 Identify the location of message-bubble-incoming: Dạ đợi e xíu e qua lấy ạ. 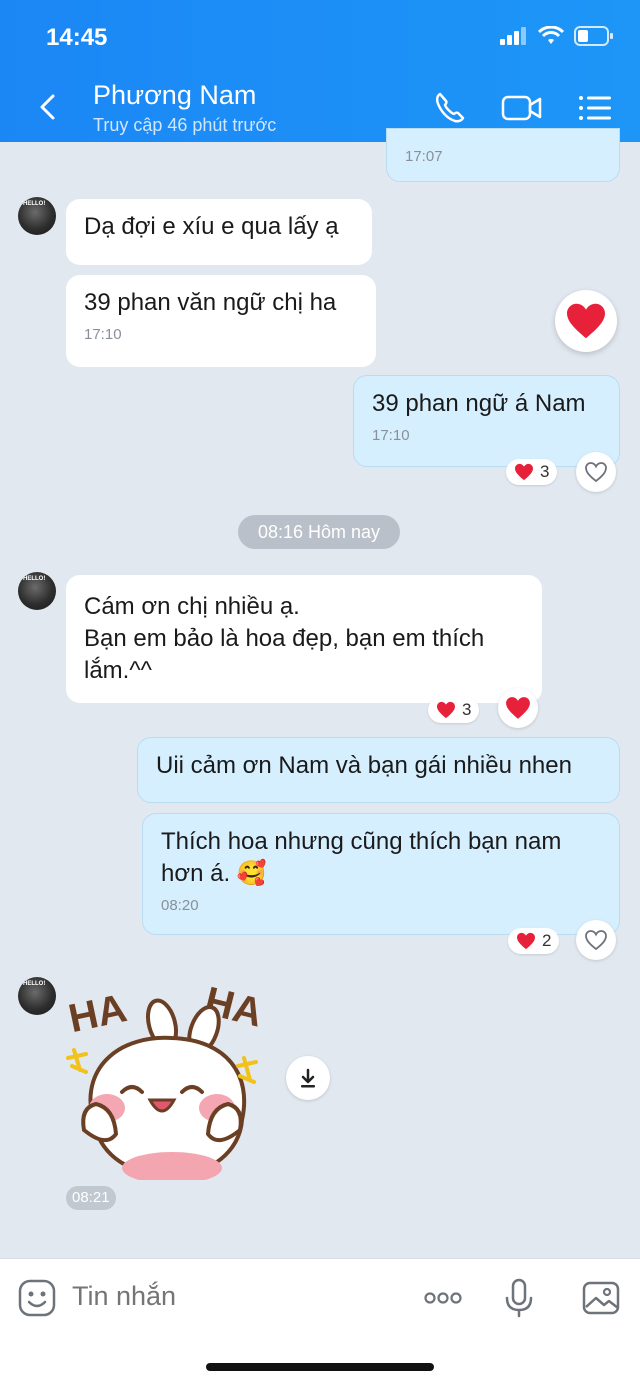
(219, 232).